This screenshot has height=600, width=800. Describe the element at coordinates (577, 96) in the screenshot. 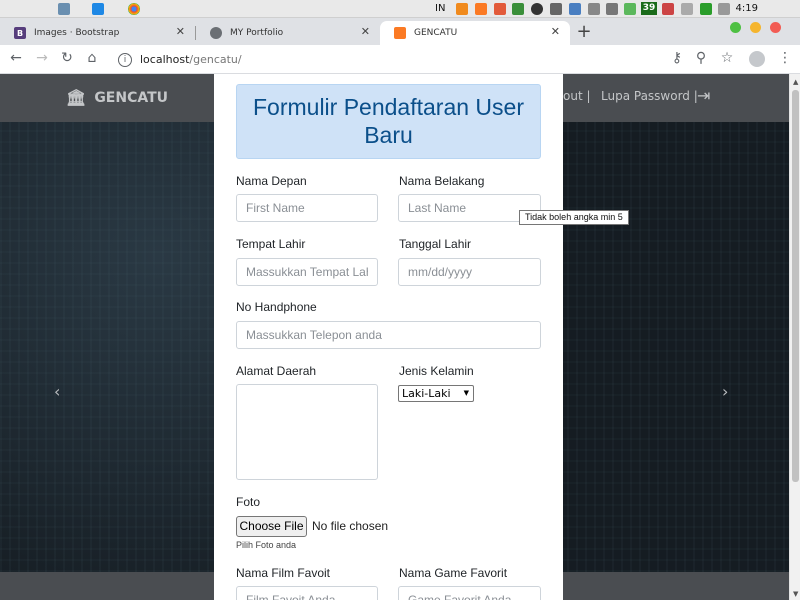

I see `nav-logout-link: out |` at that location.